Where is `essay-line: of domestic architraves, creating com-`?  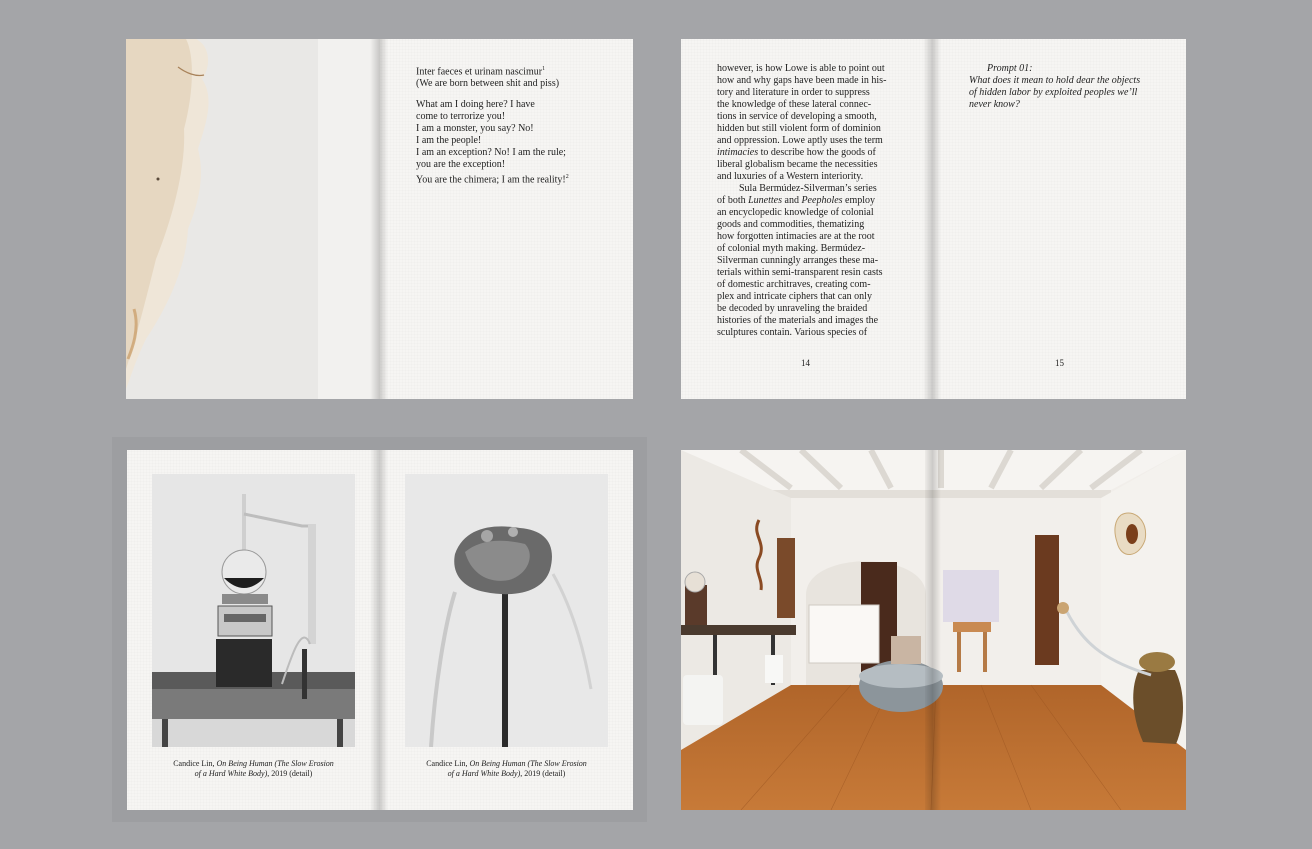
essay-line: of domestic architraves, creating com- is located at coordinates (794, 284).